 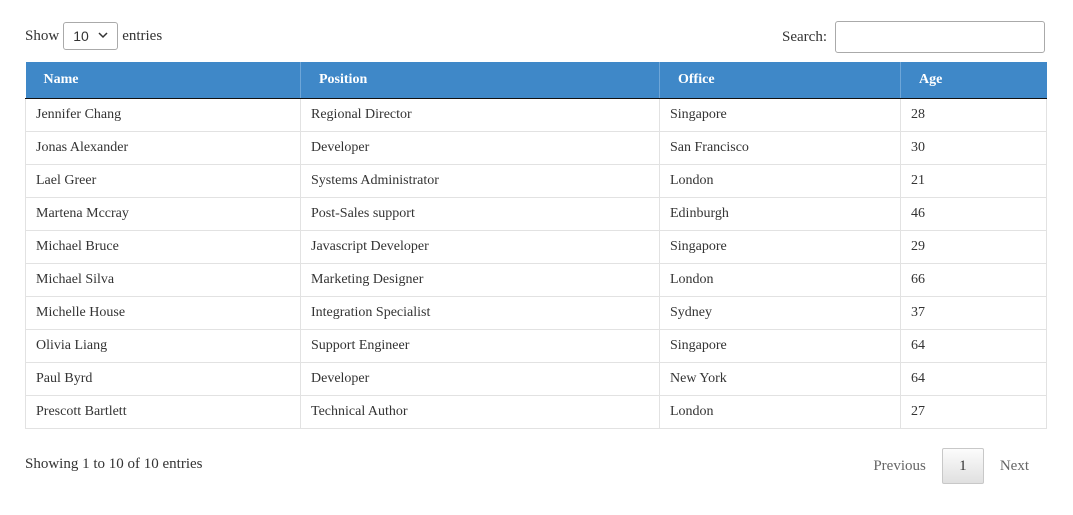 What do you see at coordinates (973, 114) in the screenshot?
I see `cell-age: 28` at bounding box center [973, 114].